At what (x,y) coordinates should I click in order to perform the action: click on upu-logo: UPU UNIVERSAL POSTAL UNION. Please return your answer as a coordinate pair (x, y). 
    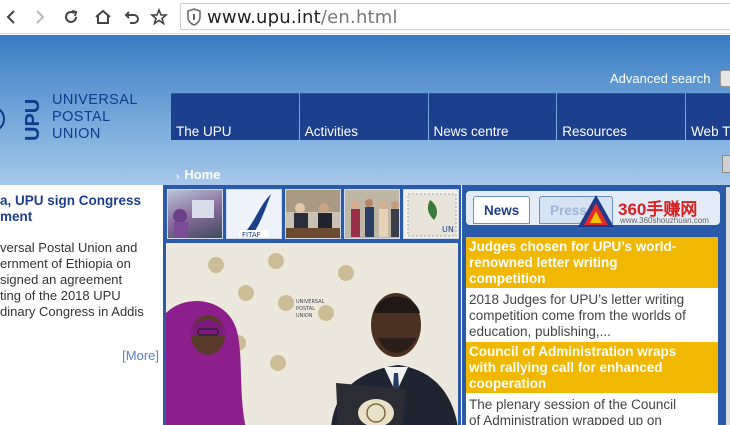
    Looking at the image, I should click on (80, 139).